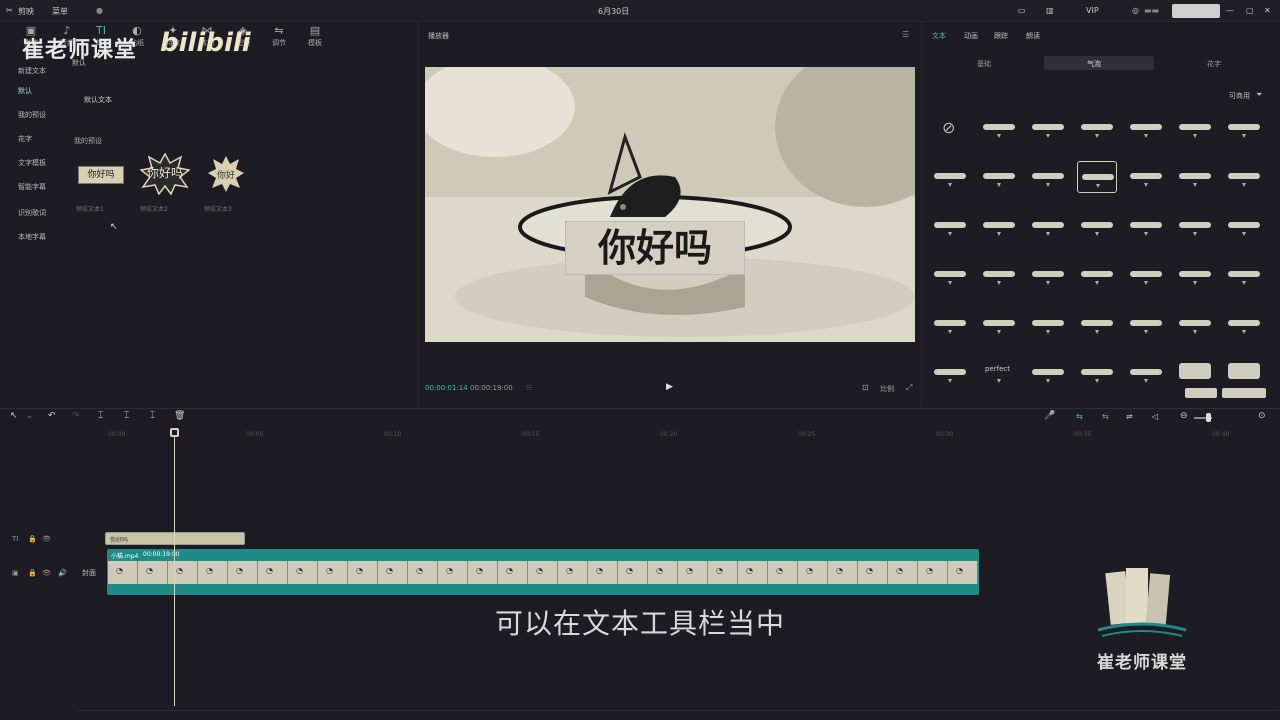  What do you see at coordinates (887, 389) in the screenshot?
I see `ratio-button: 比例` at bounding box center [887, 389].